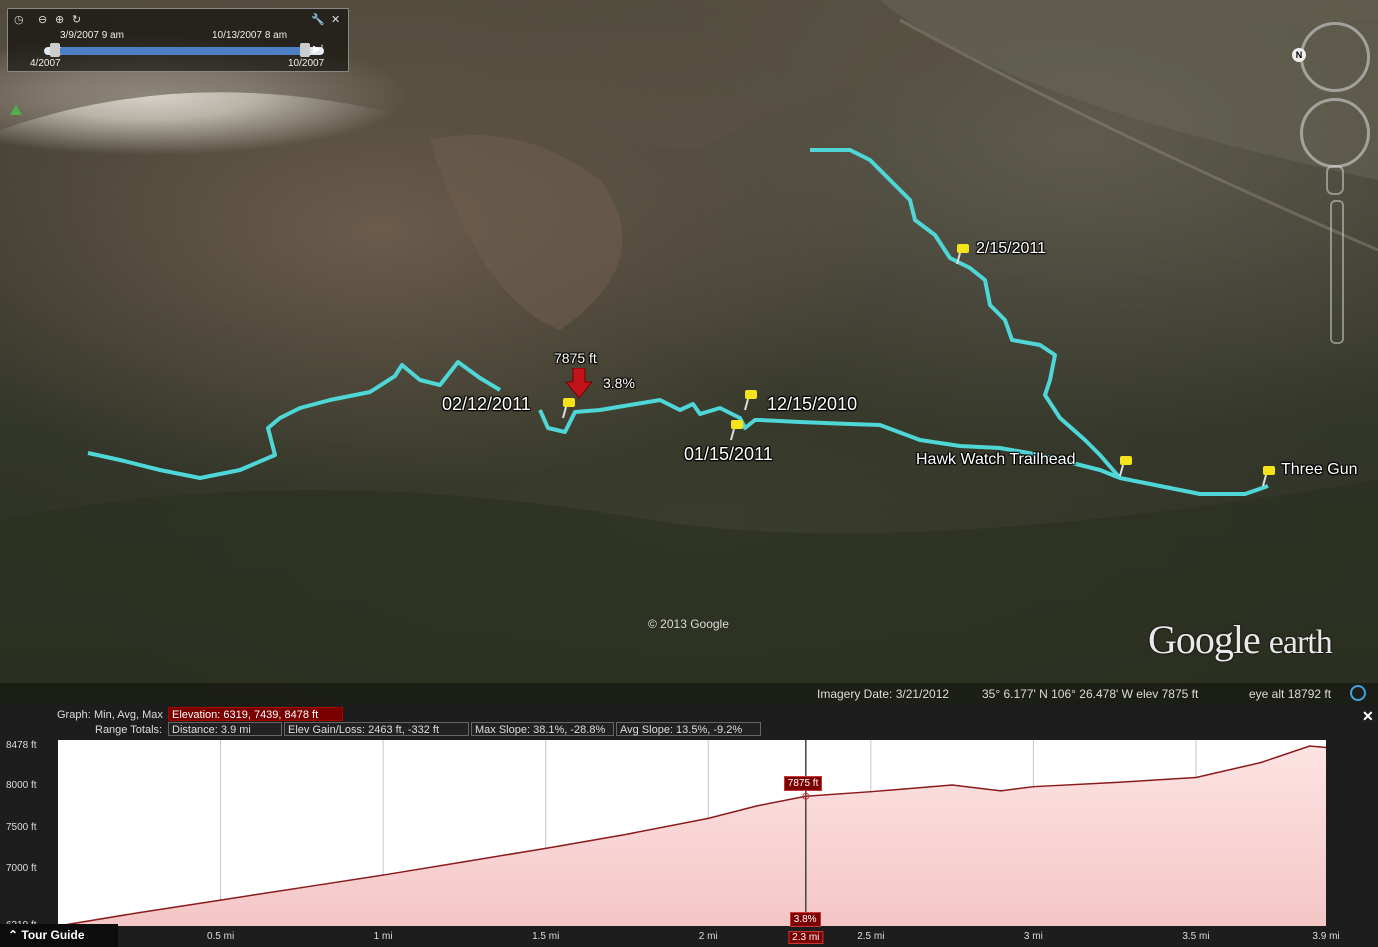 The width and height of the screenshot is (1378, 947). I want to click on placemark-label: 2/15/2011, so click(1011, 249).